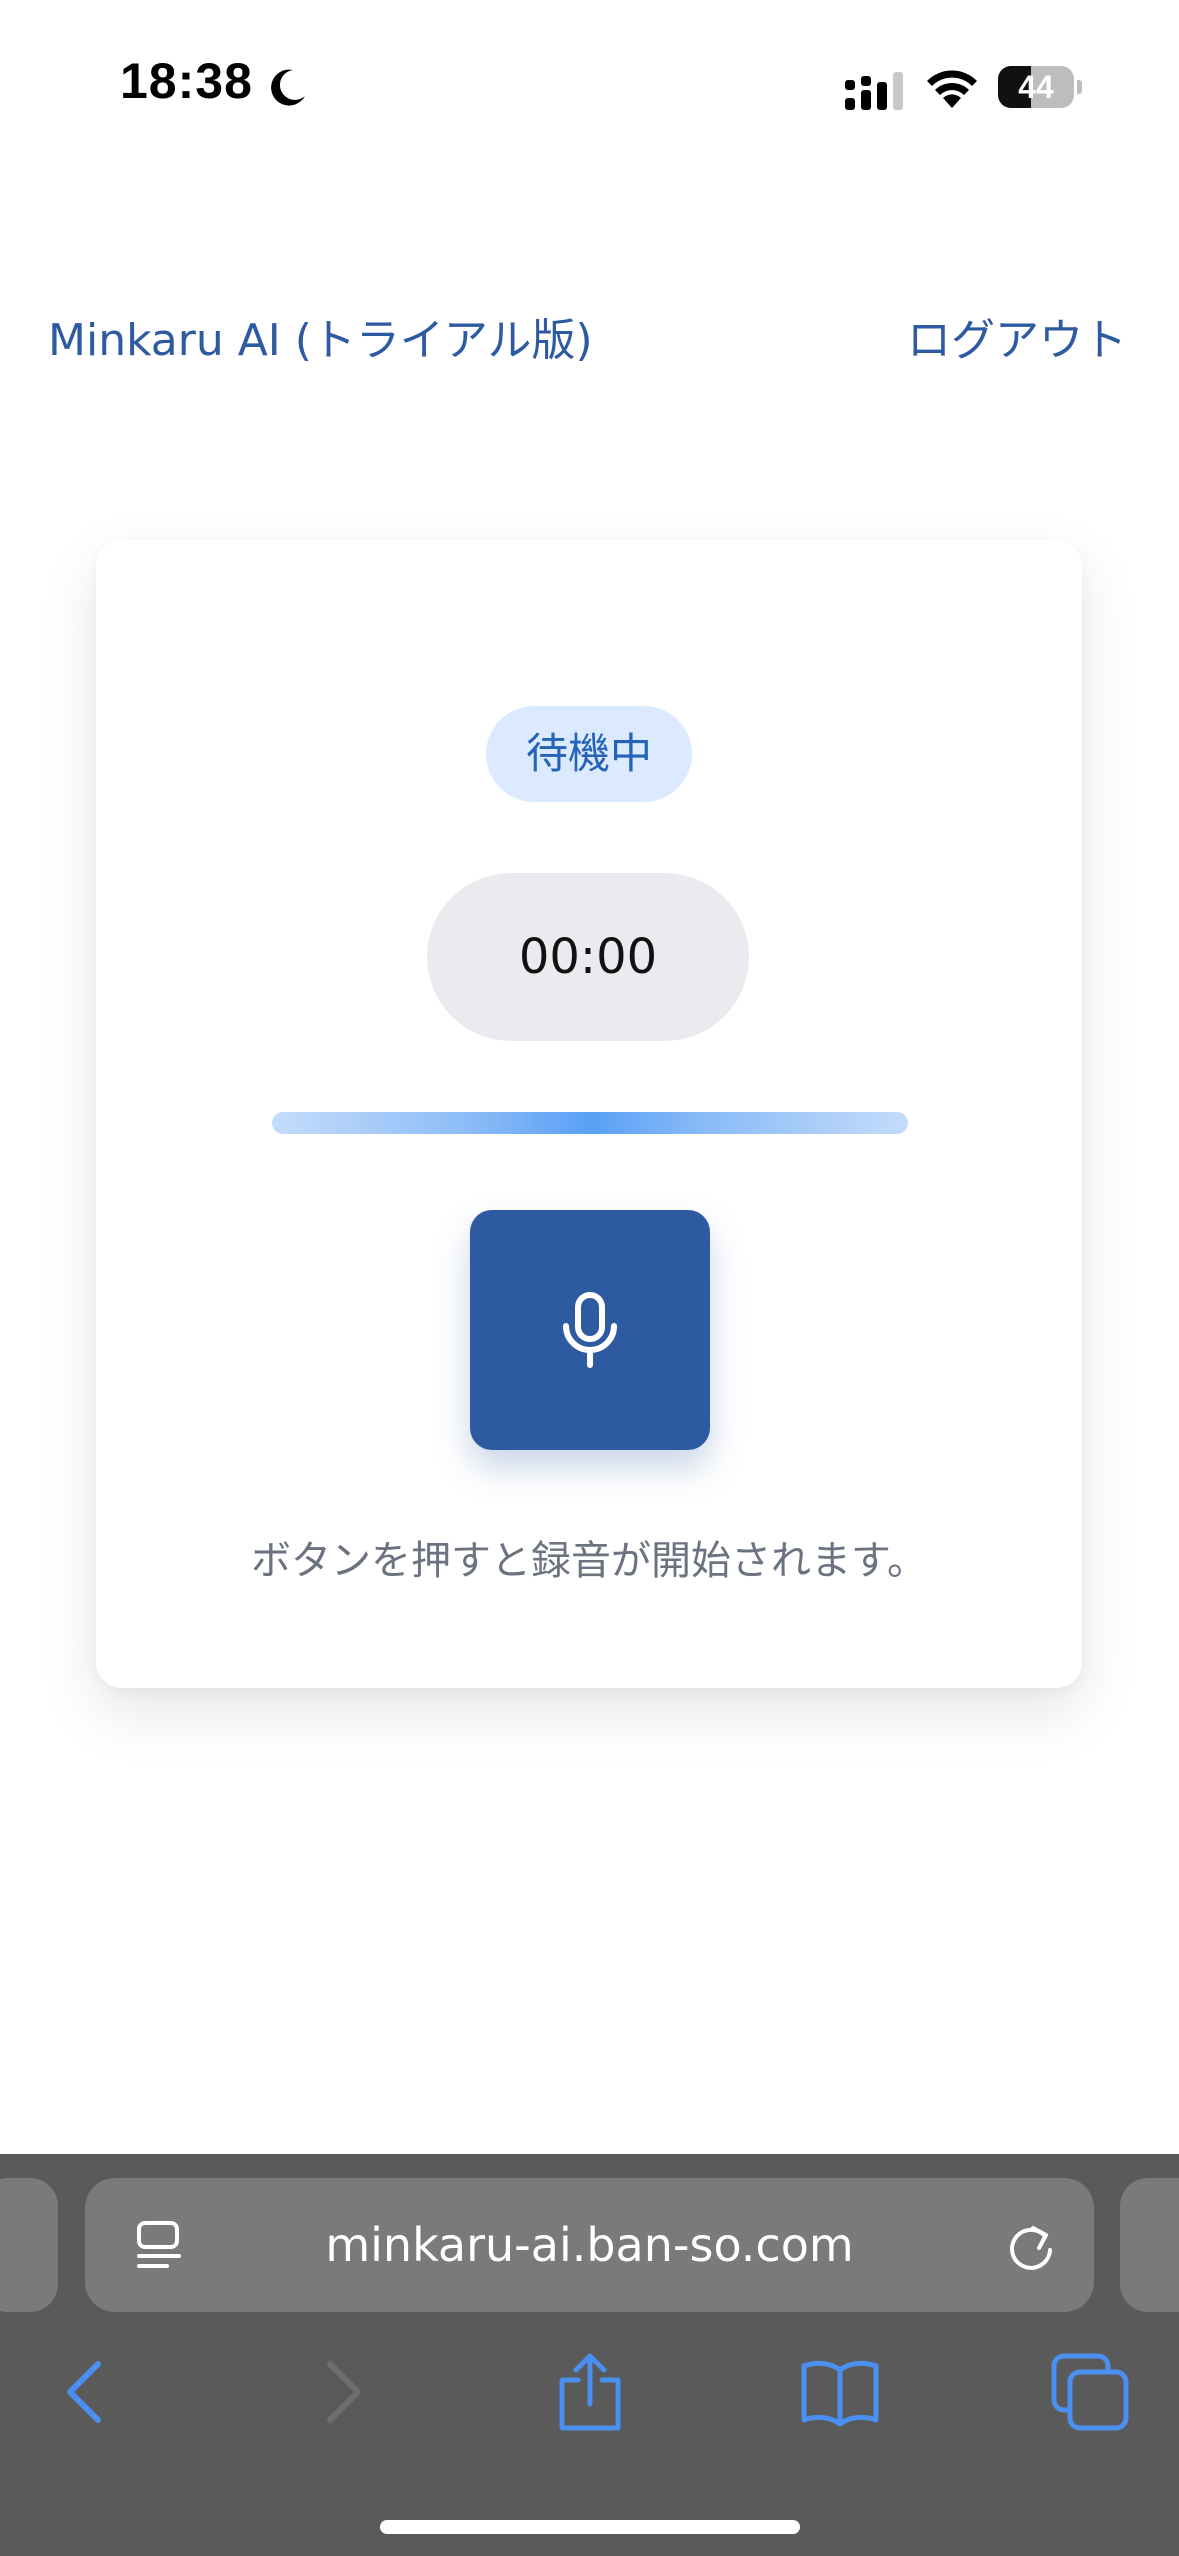 Image resolution: width=1179 pixels, height=2556 pixels. Describe the element at coordinates (874, 91) in the screenshot. I see `cellular-signal-icon` at that location.